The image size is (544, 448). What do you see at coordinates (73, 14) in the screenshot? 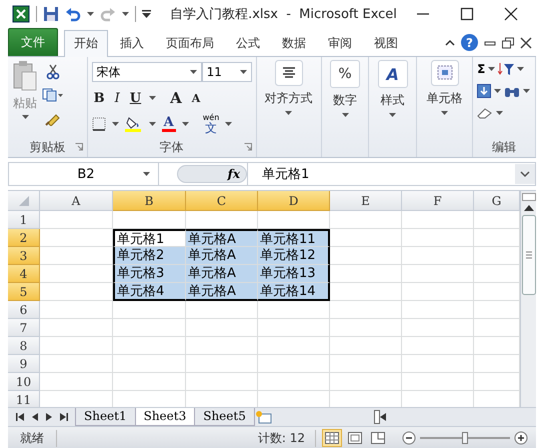
I see `undo-icon` at bounding box center [73, 14].